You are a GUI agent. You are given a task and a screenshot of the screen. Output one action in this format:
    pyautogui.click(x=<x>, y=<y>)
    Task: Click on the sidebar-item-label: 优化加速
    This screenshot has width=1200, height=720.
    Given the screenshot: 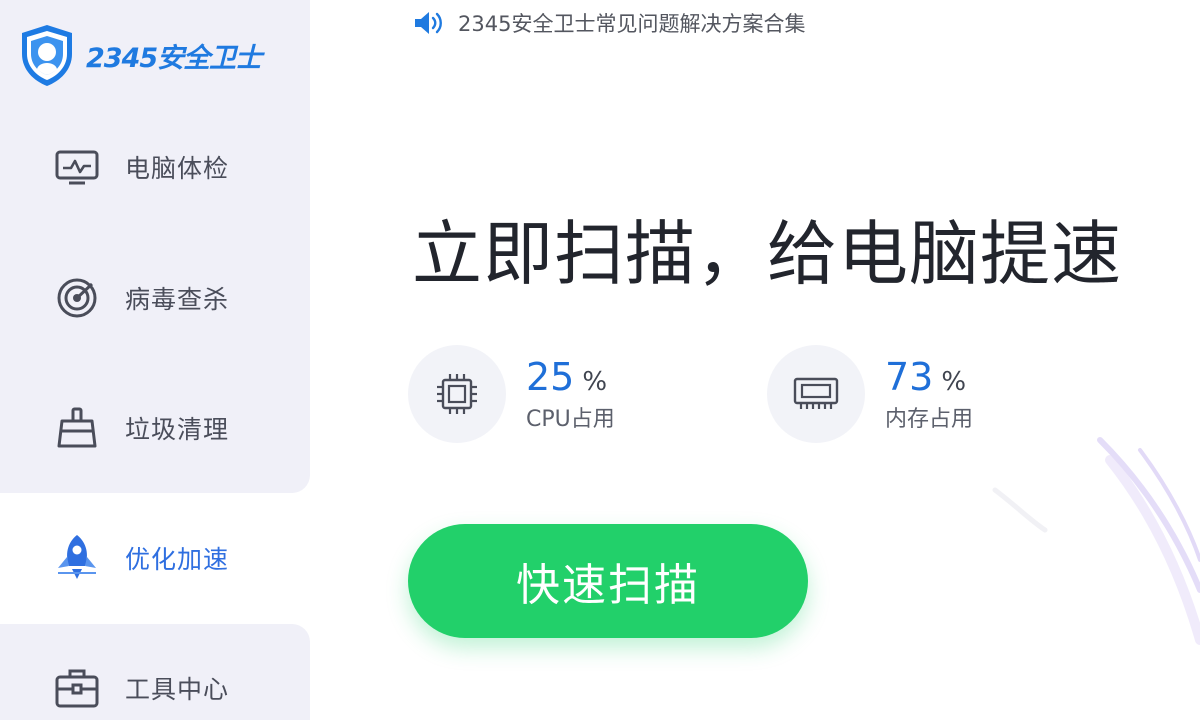 What is the action you would take?
    pyautogui.click(x=177, y=559)
    